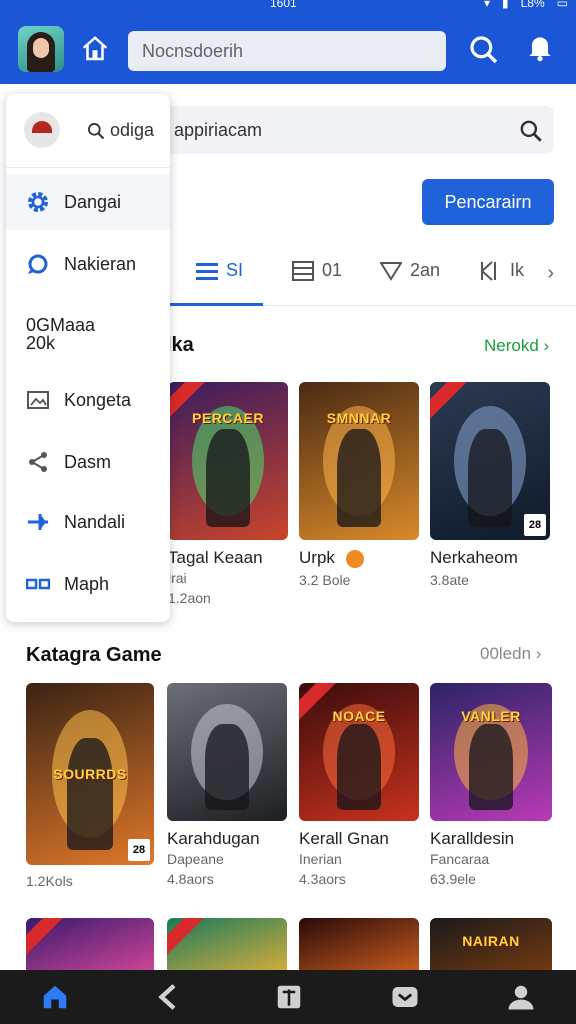 The image size is (576, 1024). I want to click on game-thumbnail: VANLER, so click(491, 752).